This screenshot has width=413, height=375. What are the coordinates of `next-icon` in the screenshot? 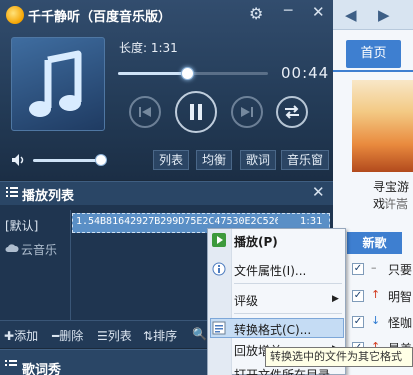 It's located at (247, 112).